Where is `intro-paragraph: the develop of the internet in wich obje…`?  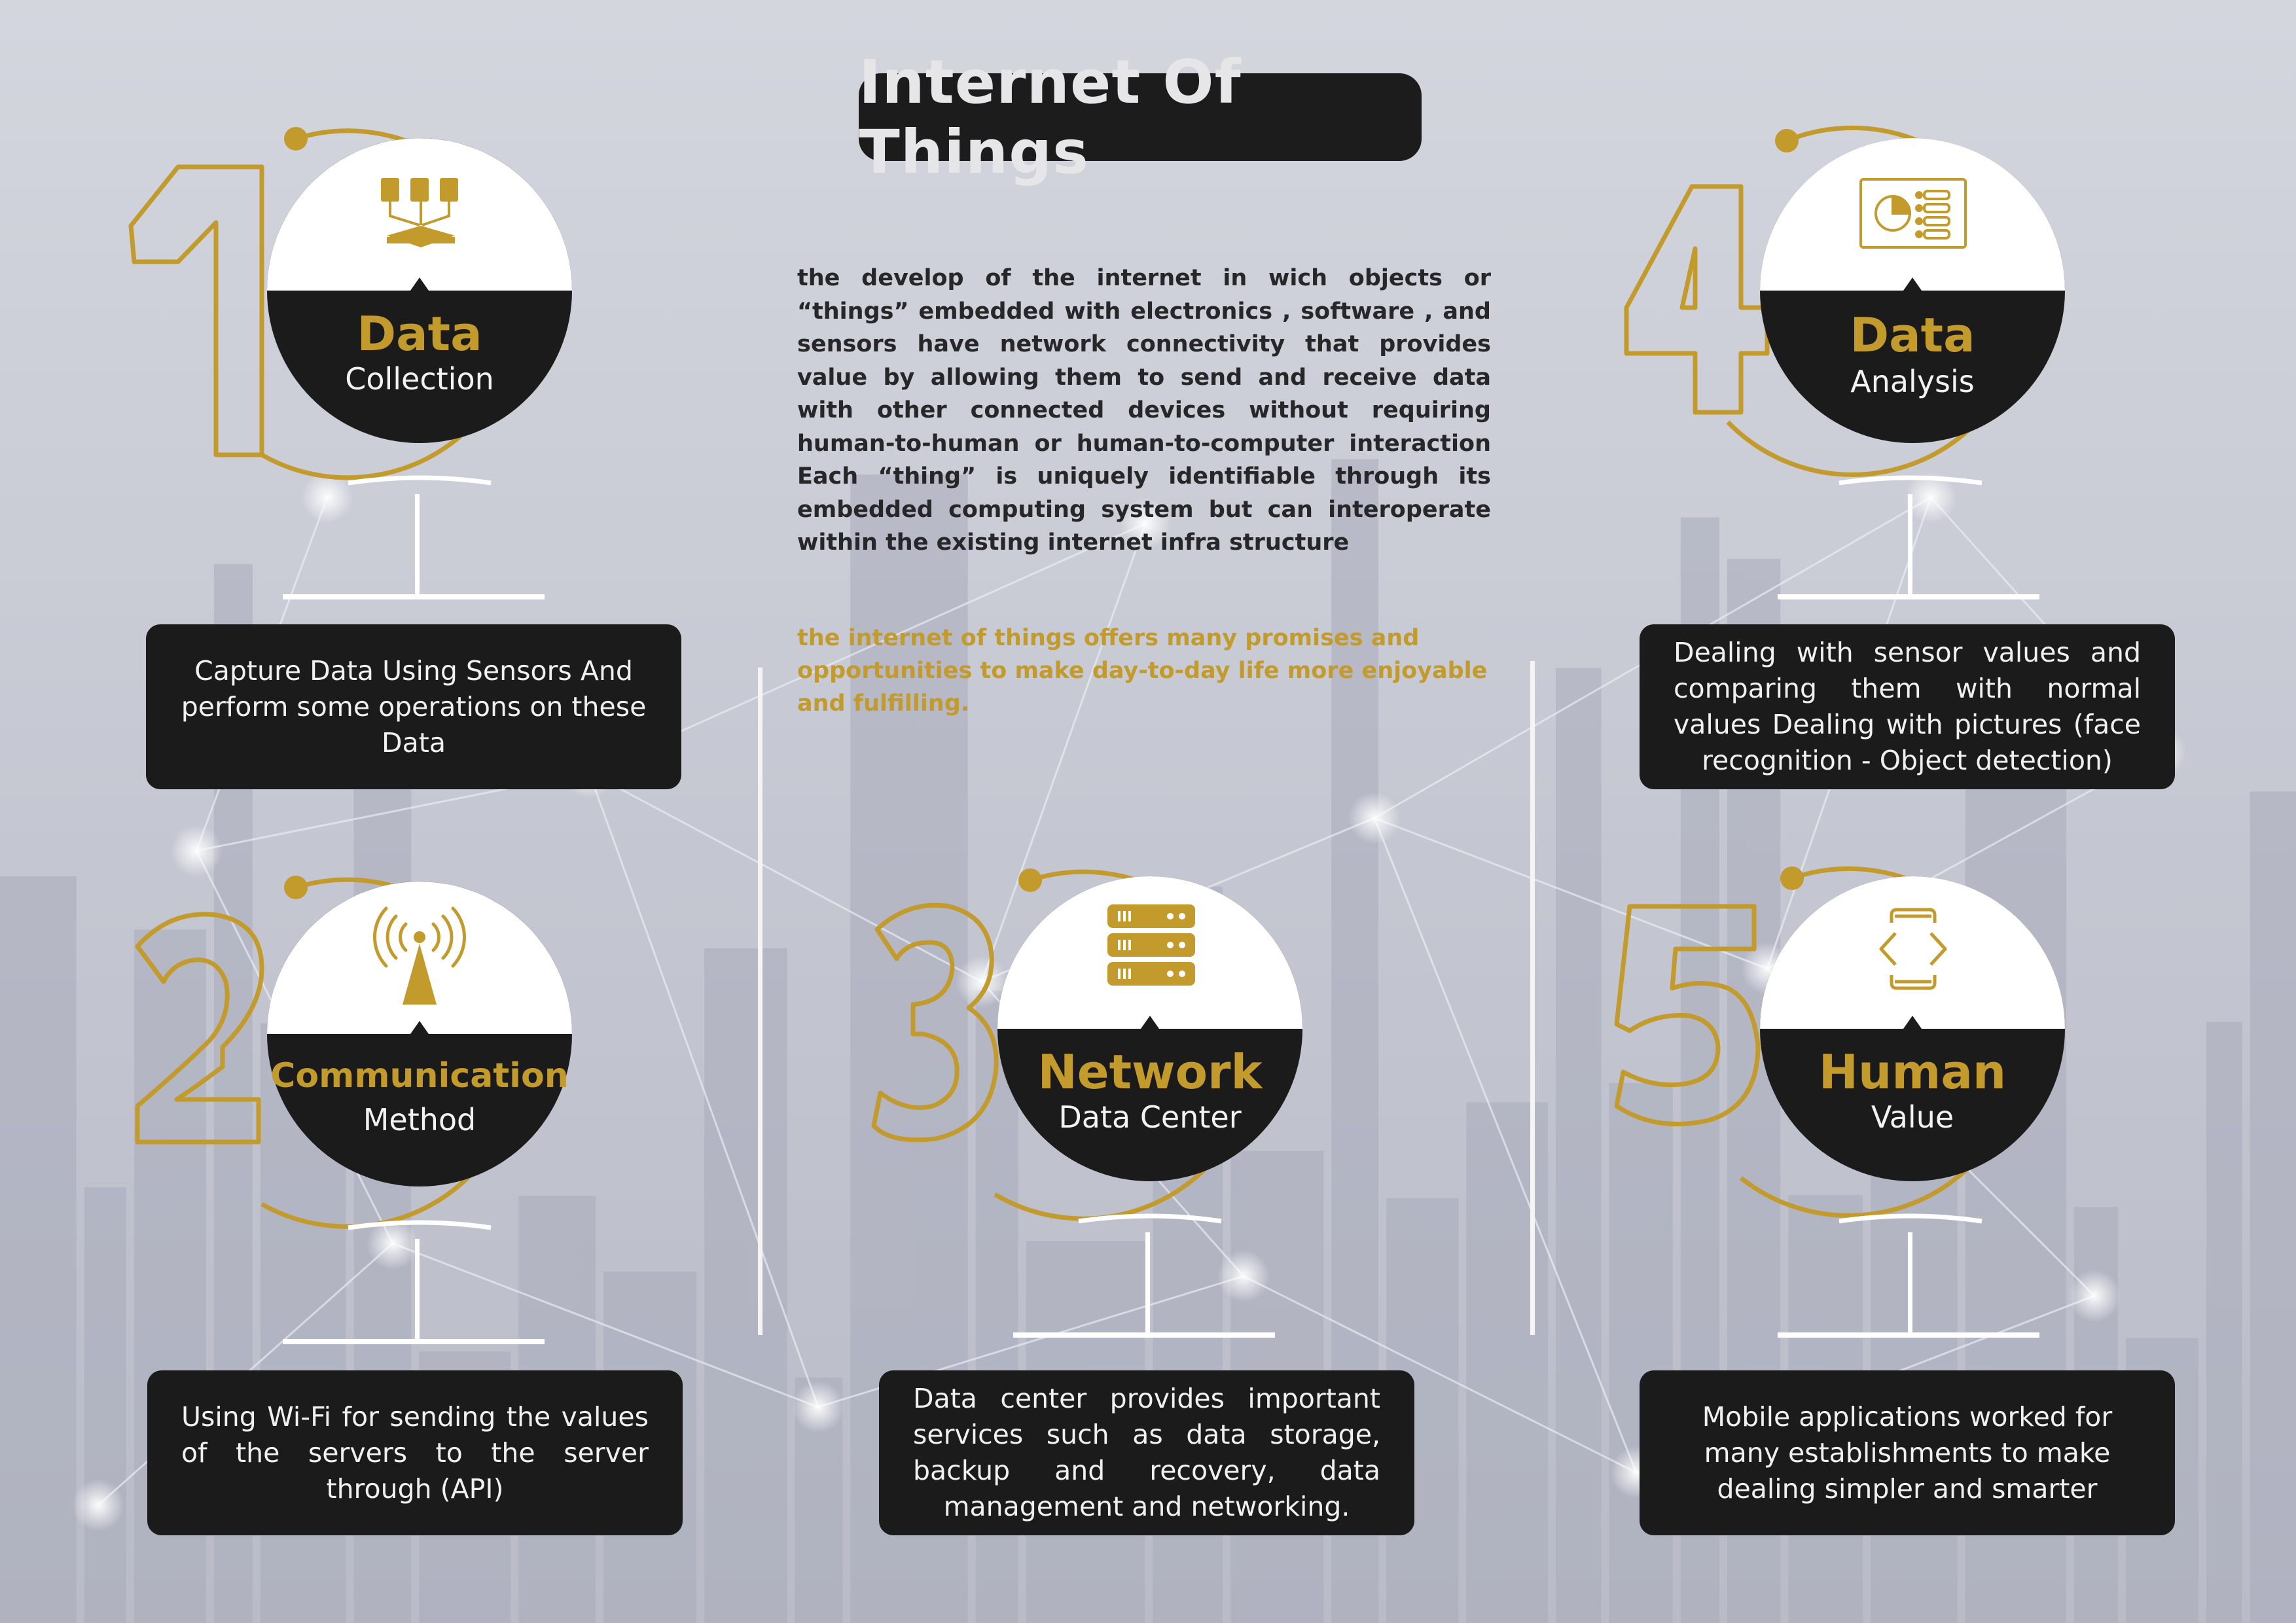 intro-paragraph: the develop of the internet in wich obje… is located at coordinates (1144, 411).